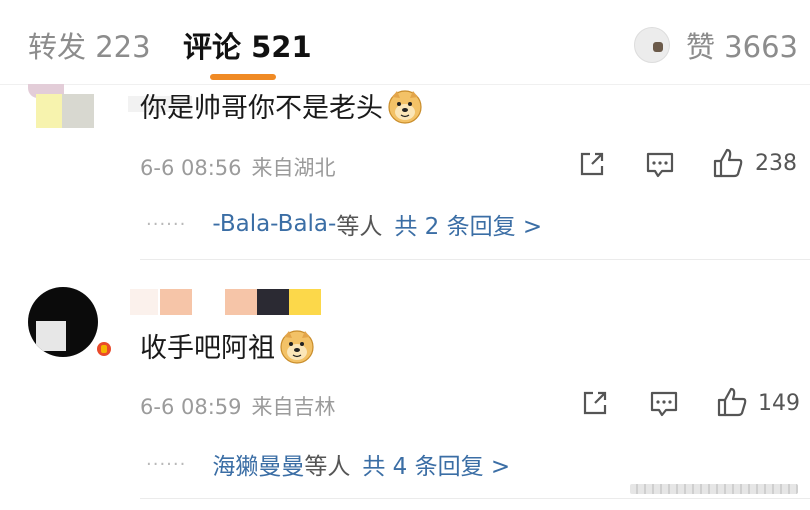 Image resolution: width=810 pixels, height=510 pixels. What do you see at coordinates (191, 168) in the screenshot?
I see `comment-date: 6-6 08:56` at bounding box center [191, 168].